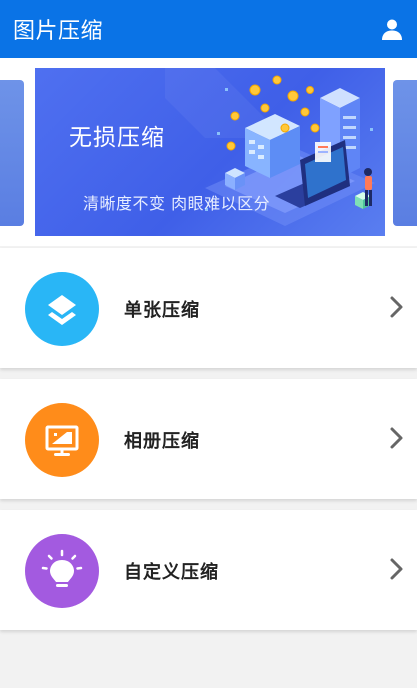  I want to click on user-button, so click(392, 29).